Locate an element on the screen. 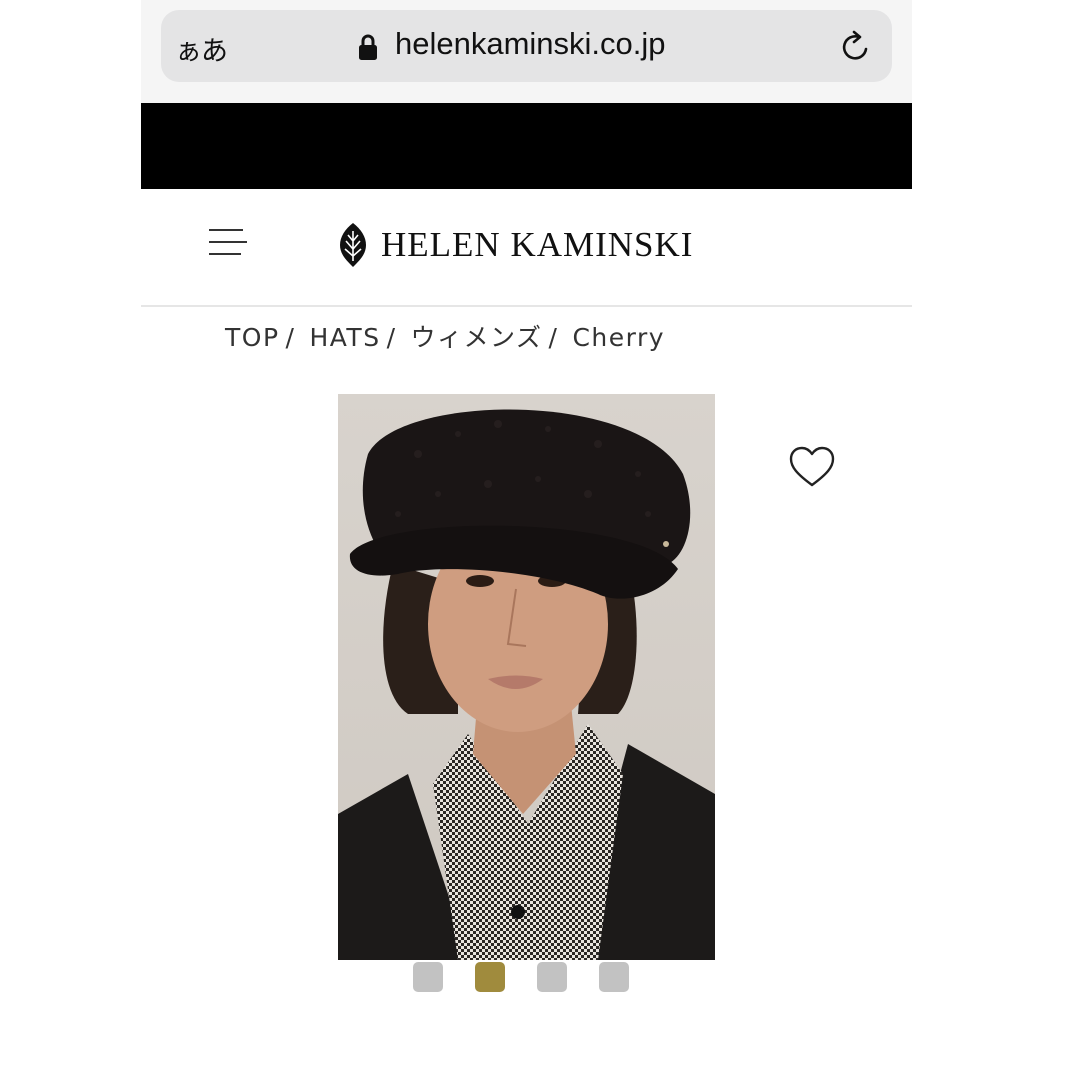 The image size is (1080, 1080). site-header: HELEN KAMINSKI is located at coordinates (526, 248).